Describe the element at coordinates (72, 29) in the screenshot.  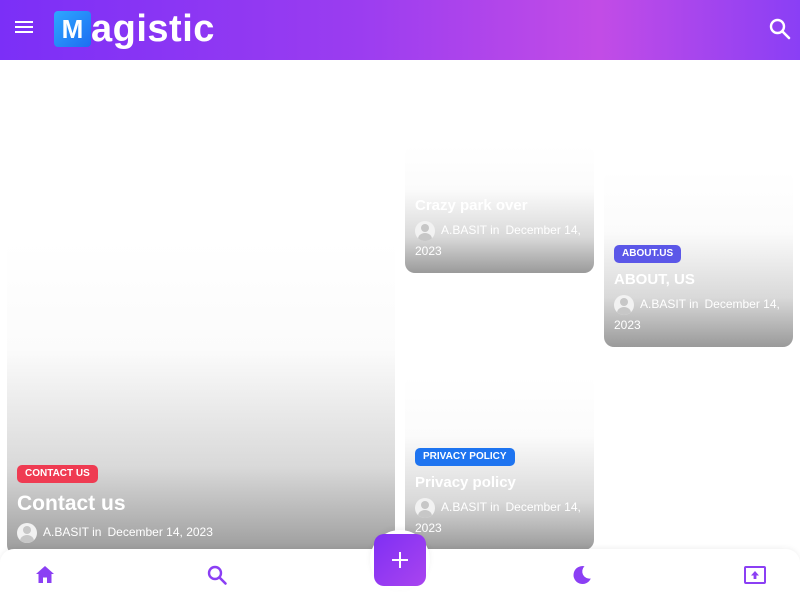
I see `logo-letter: M` at that location.